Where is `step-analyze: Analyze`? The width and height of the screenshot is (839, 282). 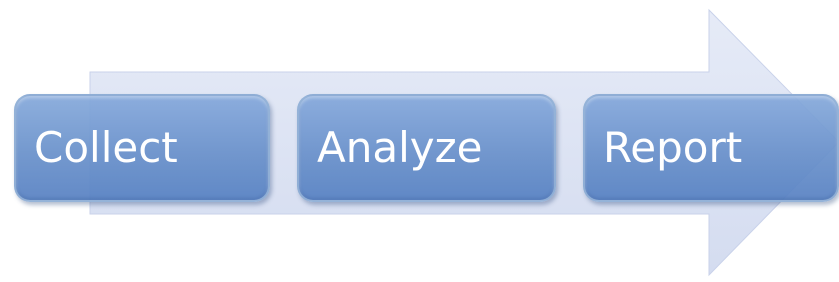
step-analyze: Analyze is located at coordinates (426, 148).